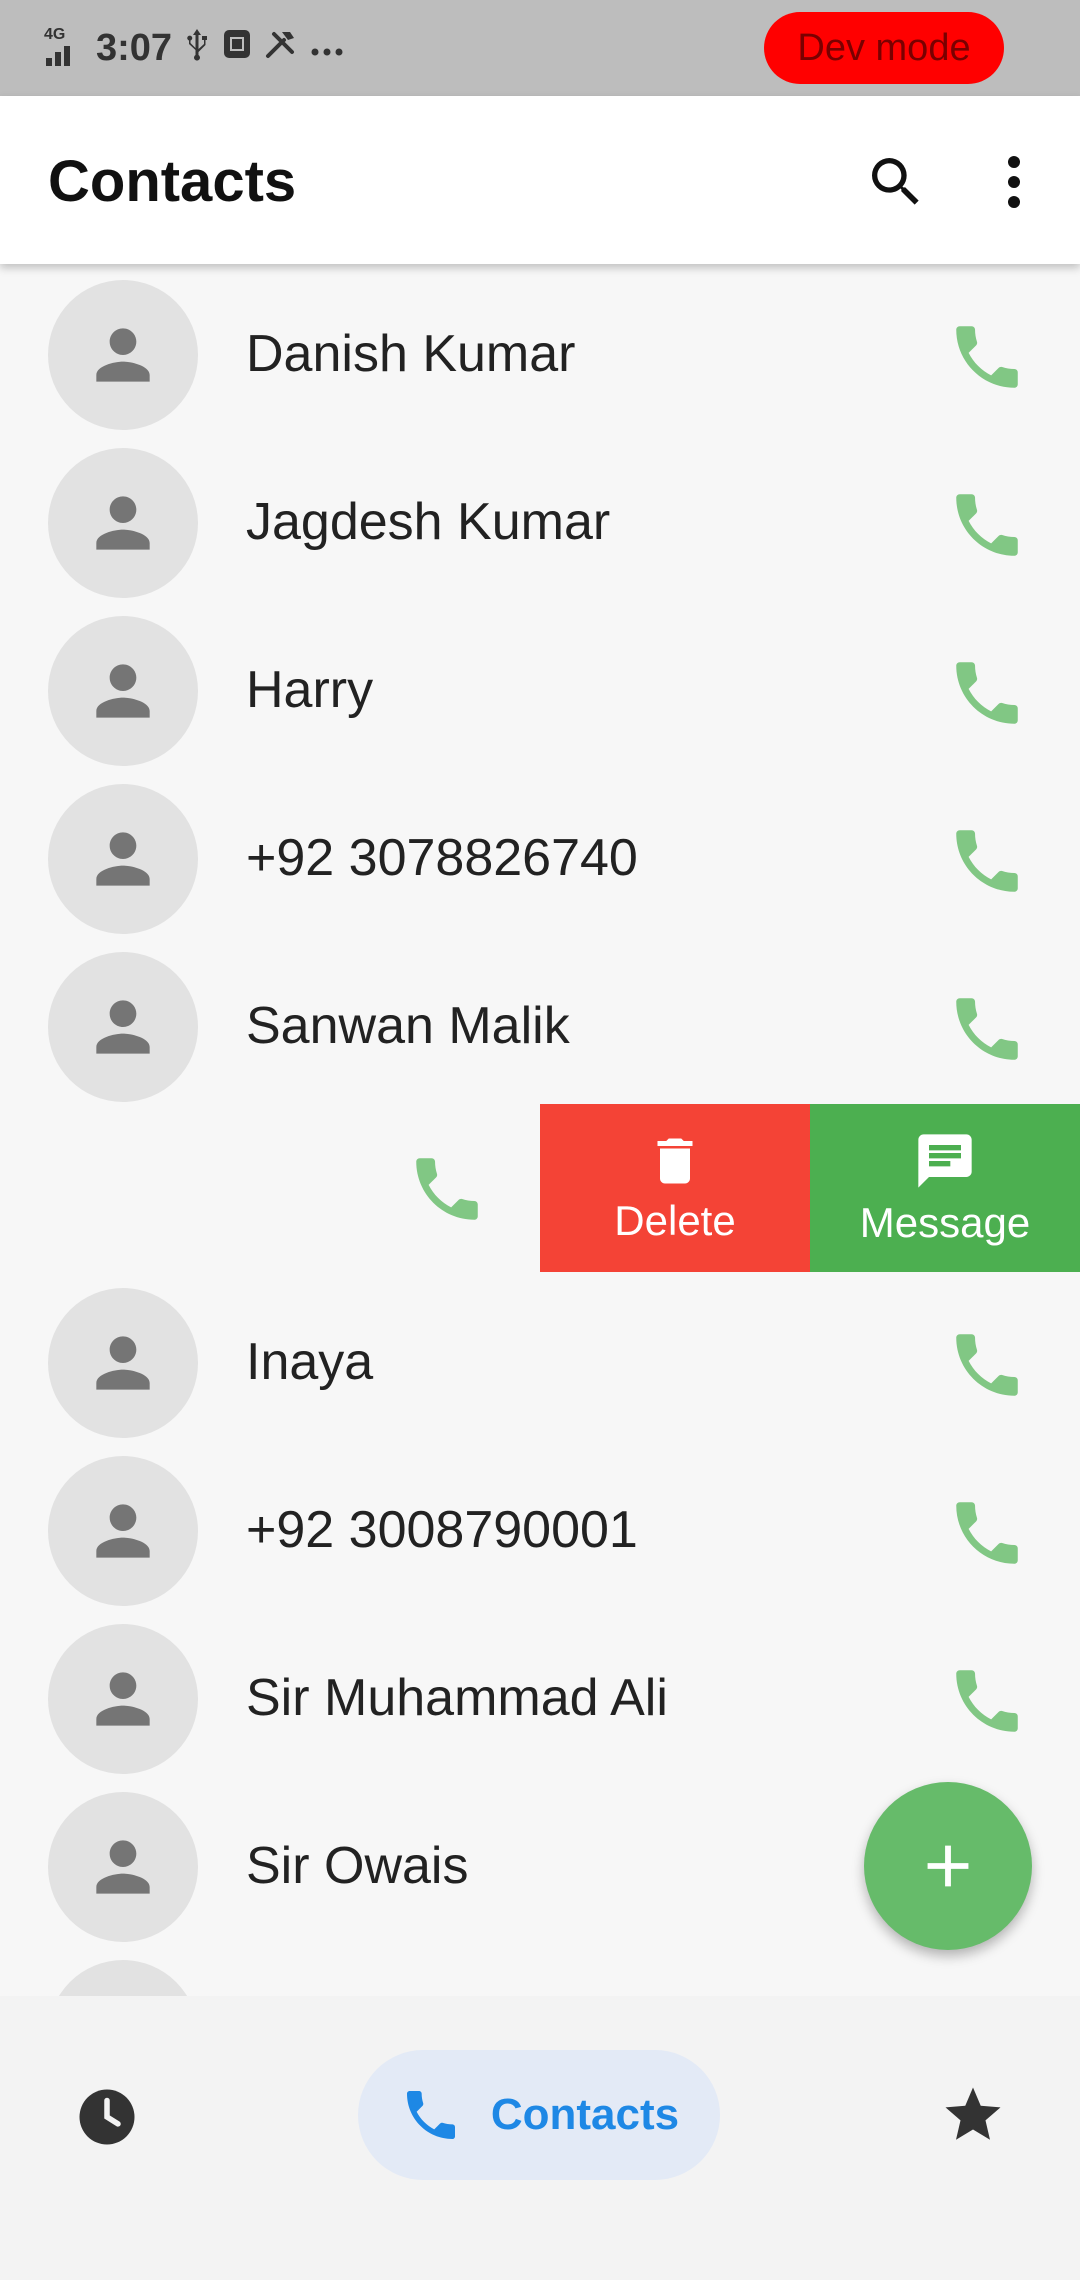 This screenshot has height=2280, width=1080. What do you see at coordinates (945, 1161) in the screenshot?
I see `message-icon` at bounding box center [945, 1161].